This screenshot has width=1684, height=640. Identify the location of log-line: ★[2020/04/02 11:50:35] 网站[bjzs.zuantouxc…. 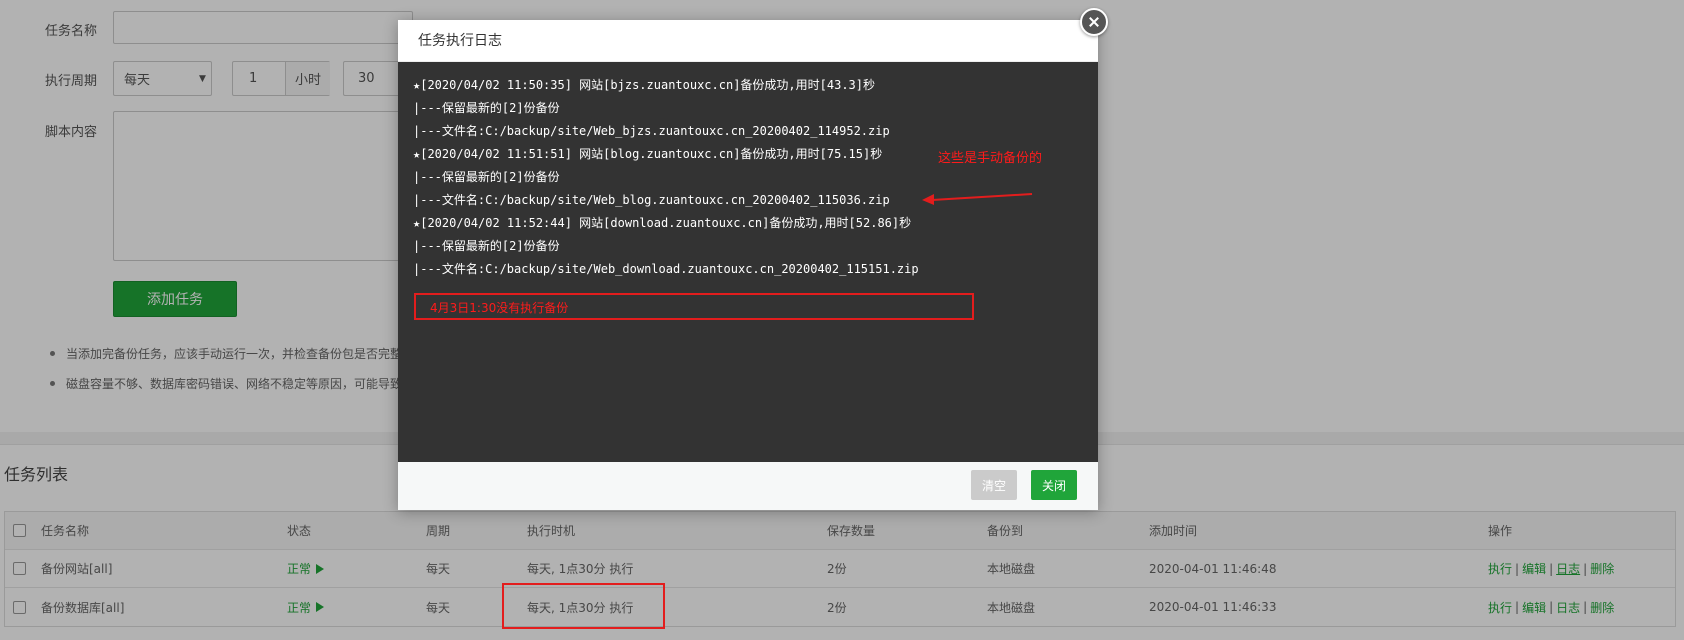
(644, 85).